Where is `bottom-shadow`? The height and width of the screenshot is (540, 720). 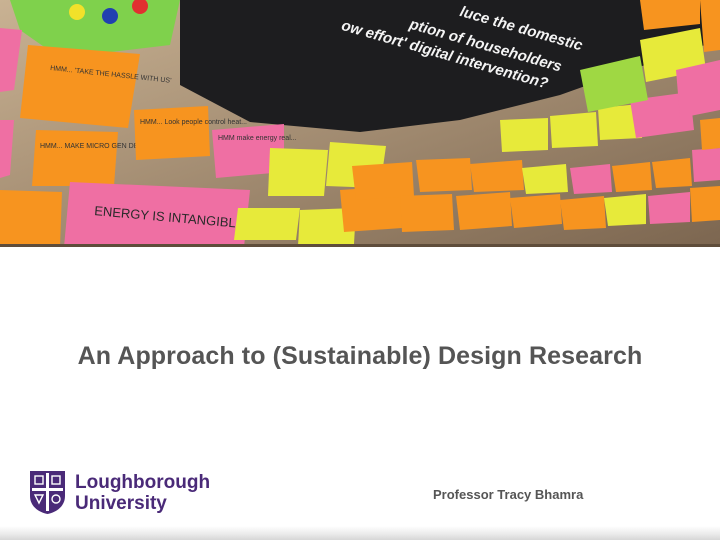 bottom-shadow is located at coordinates (360, 533).